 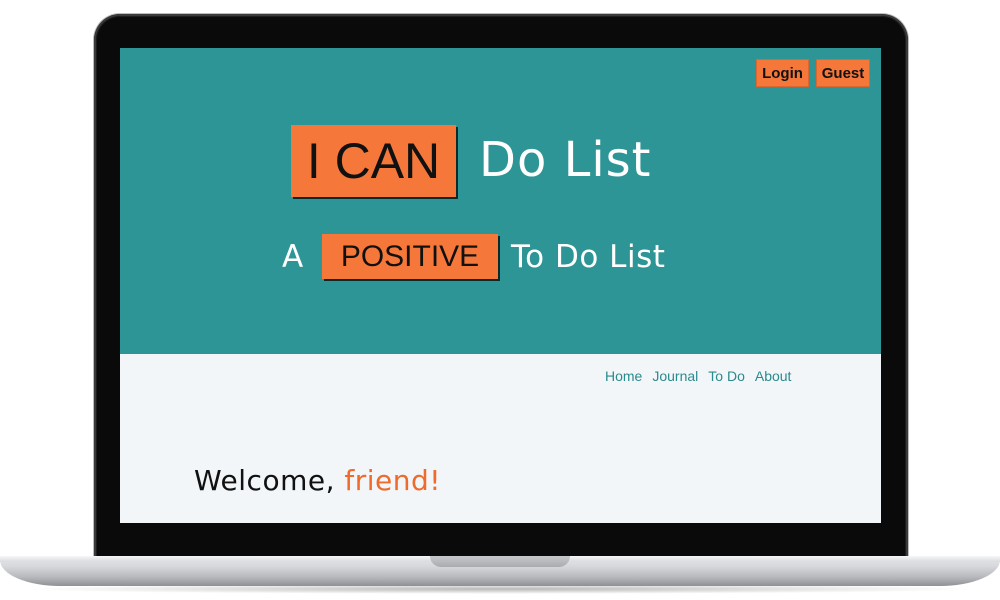 What do you see at coordinates (675, 378) in the screenshot?
I see `nav-item-journal: Journal` at bounding box center [675, 378].